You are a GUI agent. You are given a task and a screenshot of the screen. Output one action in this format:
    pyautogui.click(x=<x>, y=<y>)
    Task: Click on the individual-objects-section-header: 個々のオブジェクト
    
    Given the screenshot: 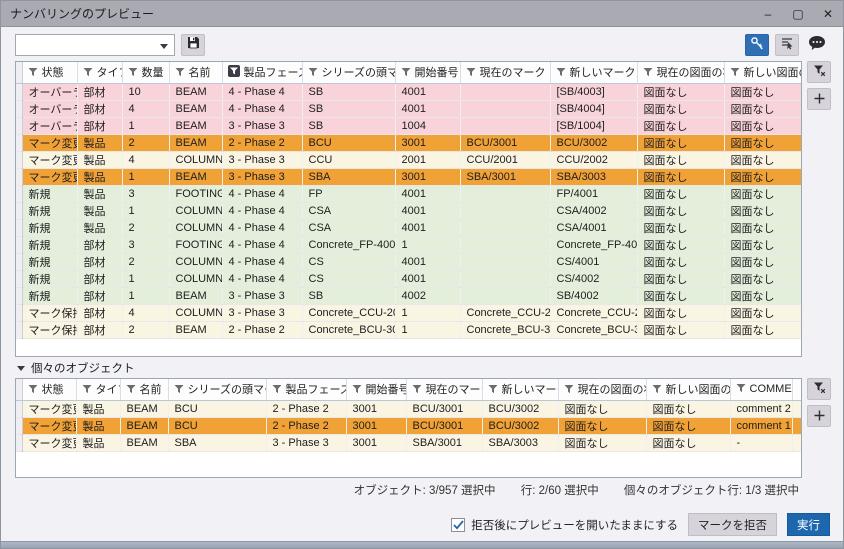 What is the action you would take?
    pyautogui.click(x=76, y=368)
    